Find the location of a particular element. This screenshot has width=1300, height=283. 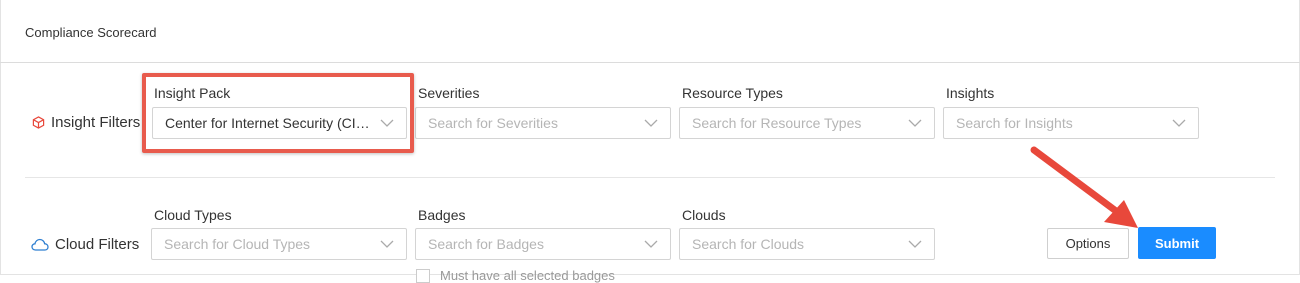

cube-icon is located at coordinates (38, 122).